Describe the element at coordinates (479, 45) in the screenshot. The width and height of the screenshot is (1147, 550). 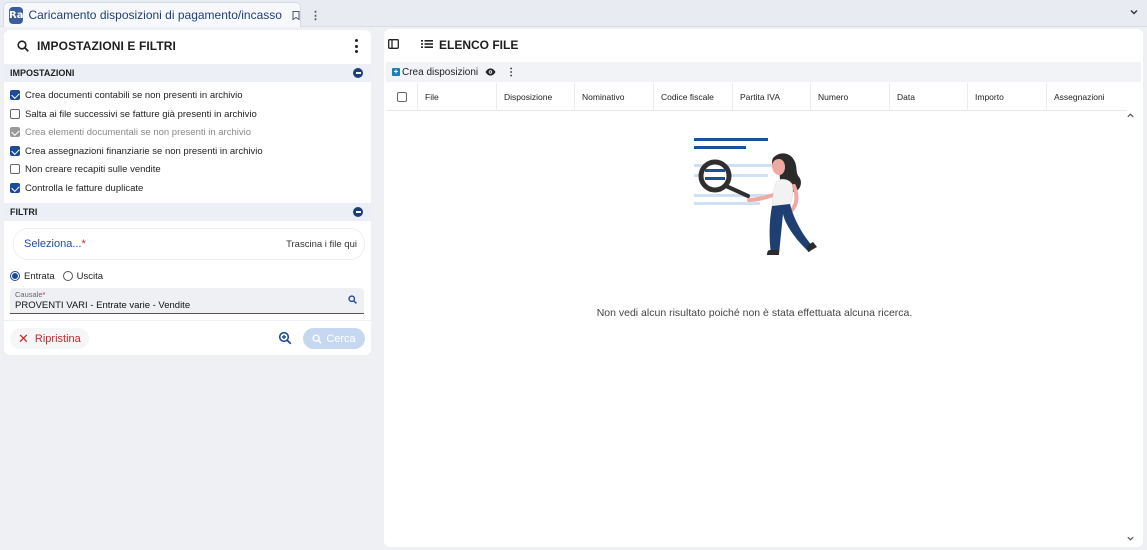
I see `file-list-title: ELENCO FILE` at that location.